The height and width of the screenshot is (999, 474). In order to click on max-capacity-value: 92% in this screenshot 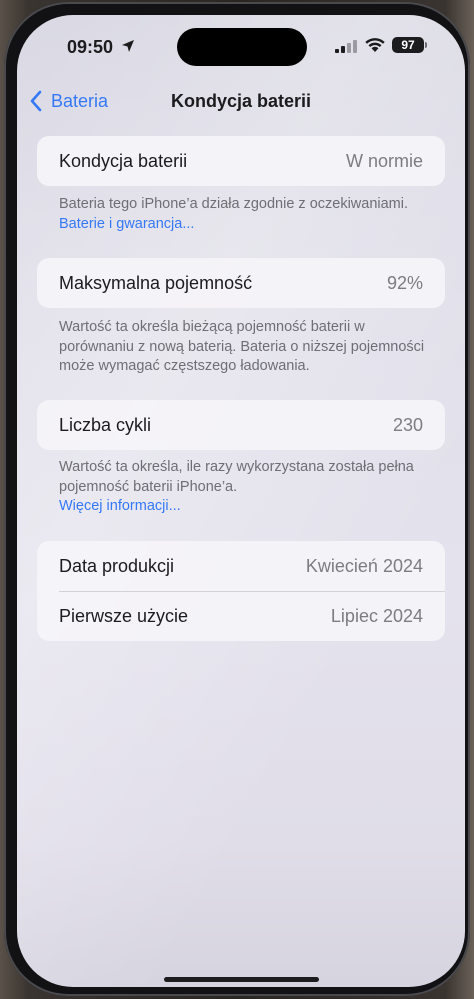, I will do `click(404, 282)`.